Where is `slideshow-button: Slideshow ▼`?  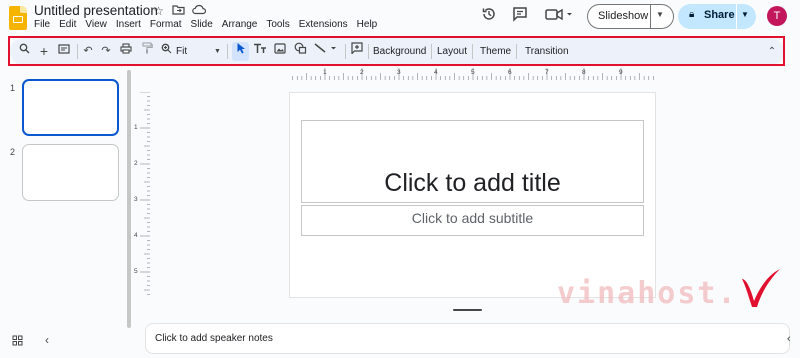 slideshow-button: Slideshow ▼ is located at coordinates (630, 16).